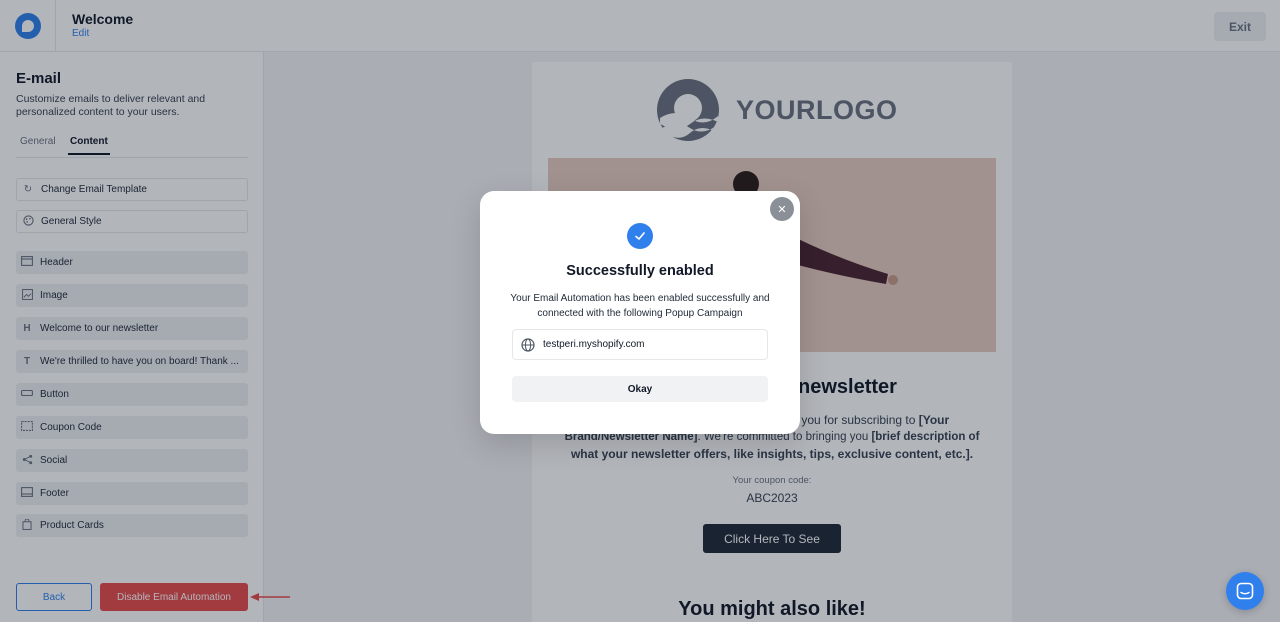 The width and height of the screenshot is (1280, 622). I want to click on okay-button: Okay, so click(640, 389).